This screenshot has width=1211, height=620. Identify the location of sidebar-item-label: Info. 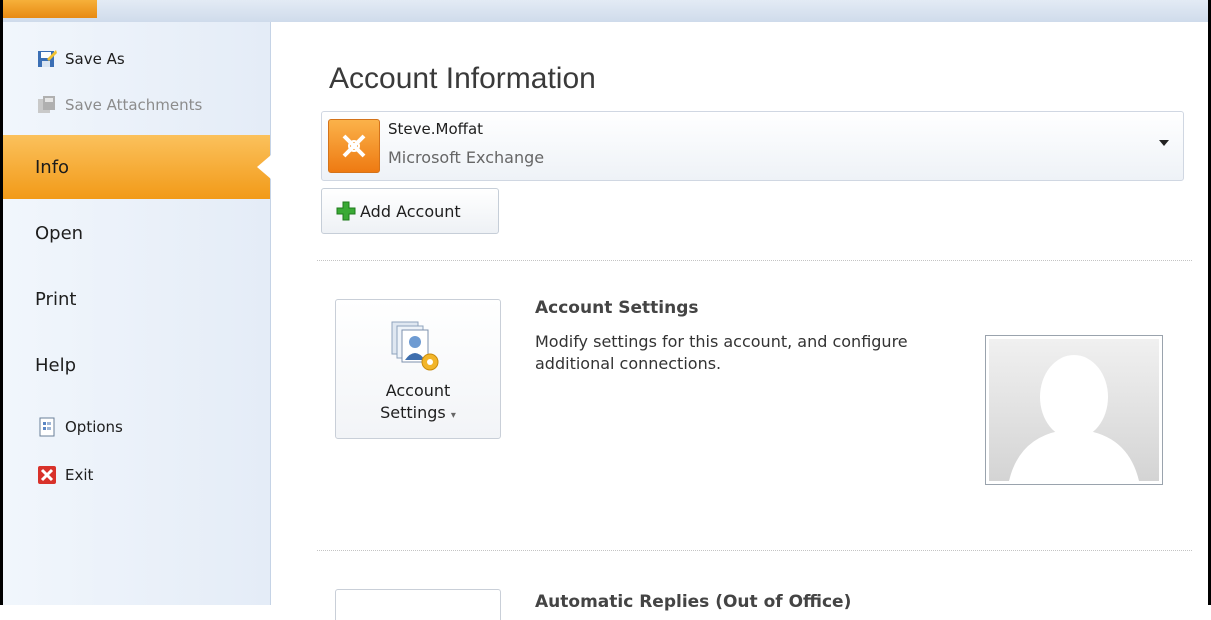
(52, 167).